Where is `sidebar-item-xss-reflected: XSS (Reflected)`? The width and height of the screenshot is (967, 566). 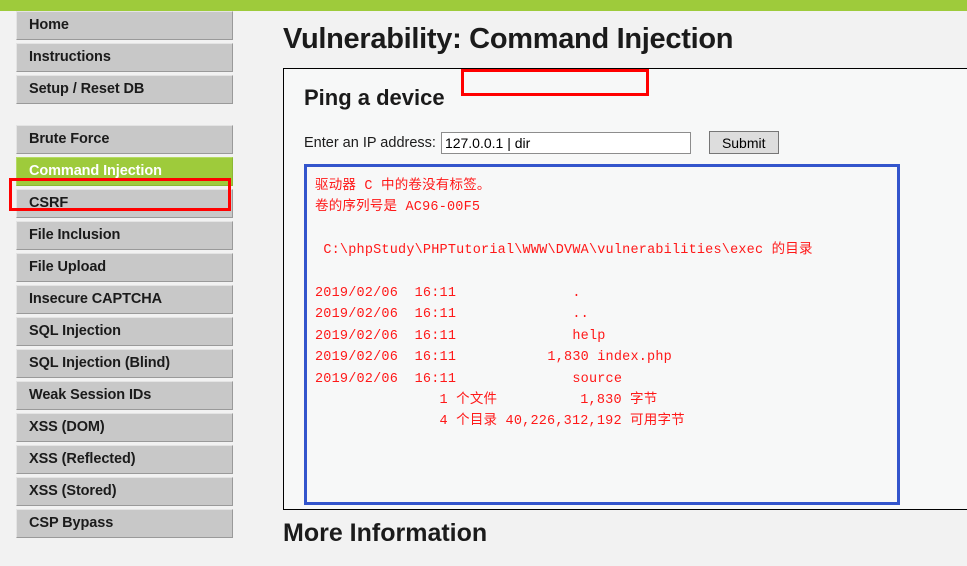 sidebar-item-xss-reflected: XSS (Reflected) is located at coordinates (124, 459).